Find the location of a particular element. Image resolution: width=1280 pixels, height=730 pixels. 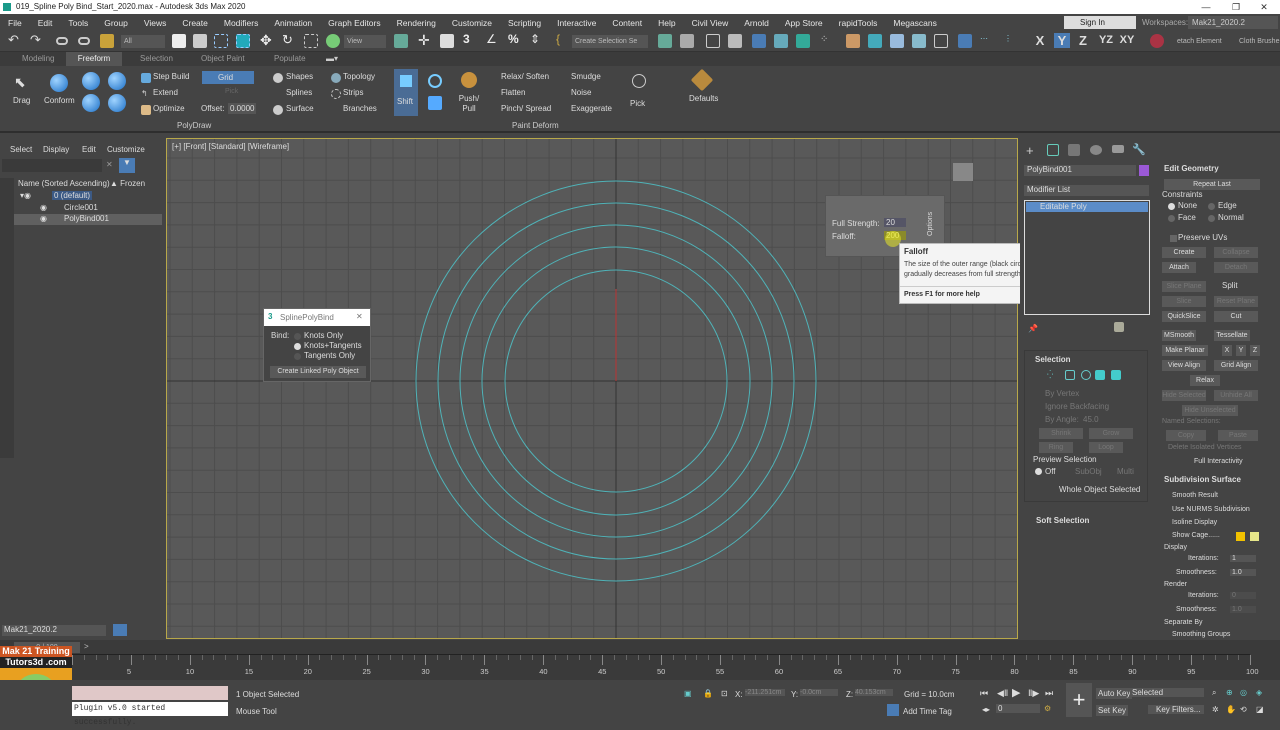

element-icon is located at coordinates (1116, 375).